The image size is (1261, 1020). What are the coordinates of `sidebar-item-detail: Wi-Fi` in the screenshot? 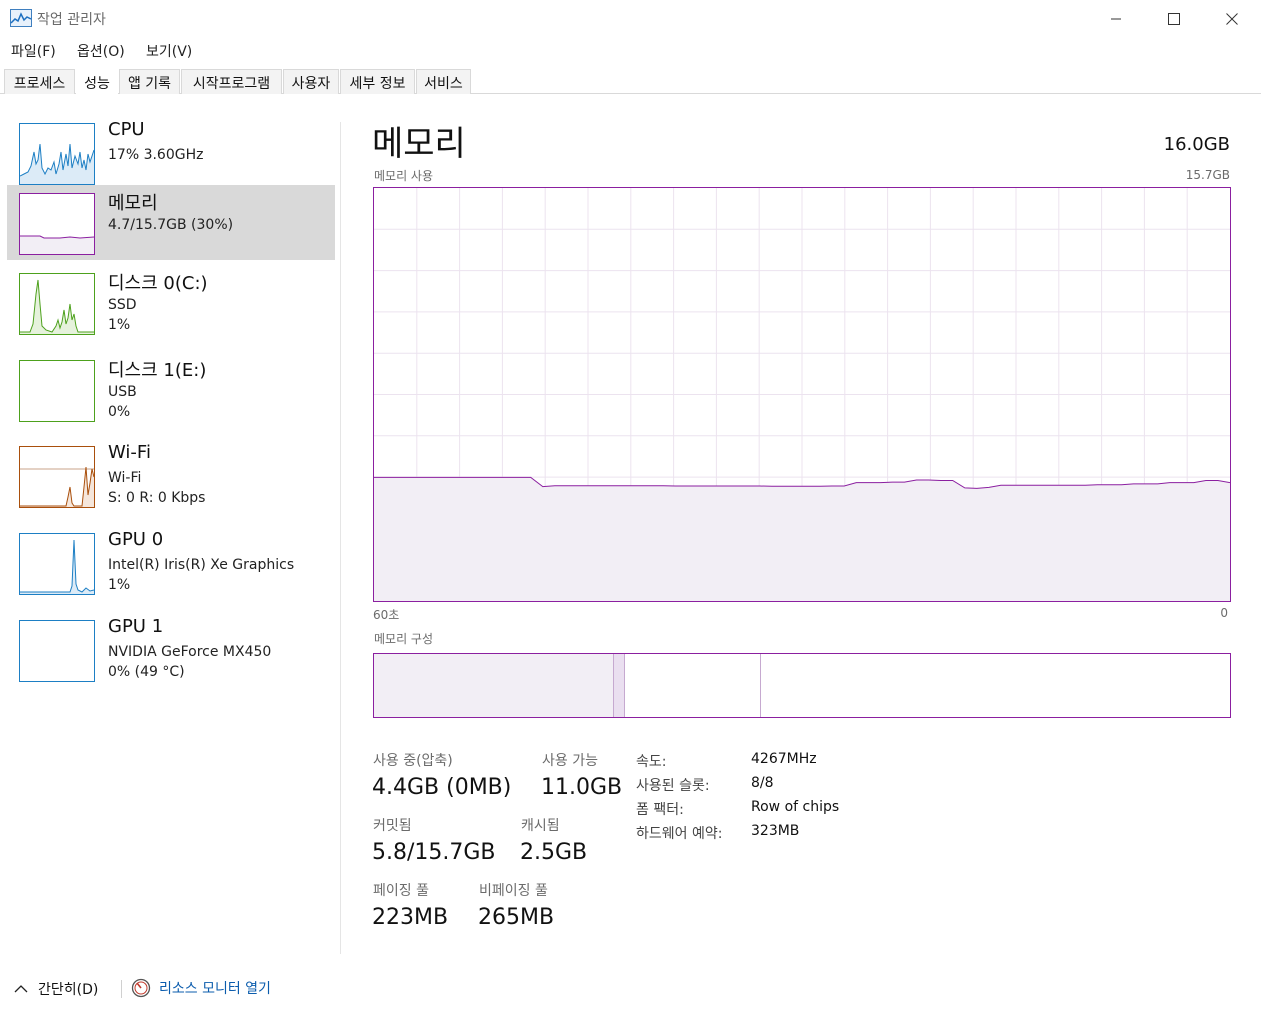 It's located at (125, 478).